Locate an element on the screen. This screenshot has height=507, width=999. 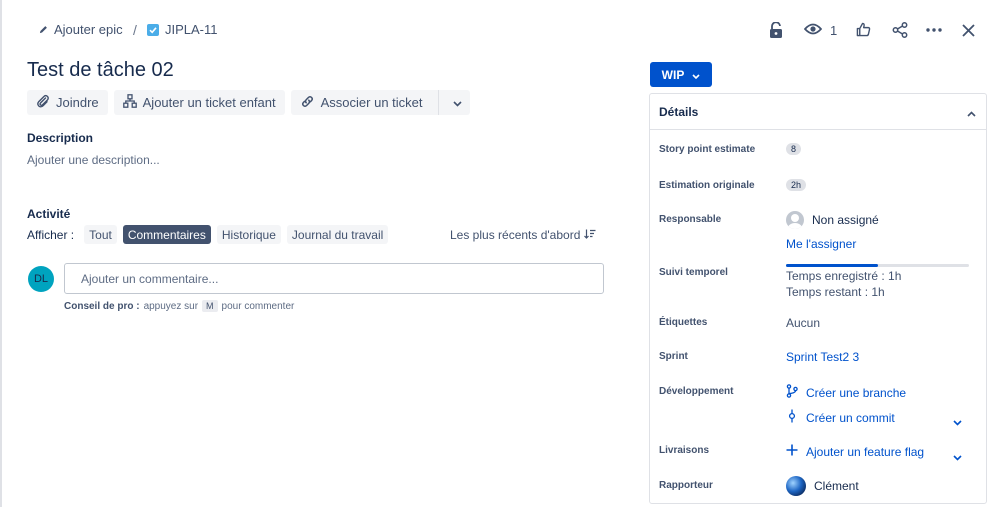
assign-to-me-link: Me l'assigner is located at coordinates (821, 244).